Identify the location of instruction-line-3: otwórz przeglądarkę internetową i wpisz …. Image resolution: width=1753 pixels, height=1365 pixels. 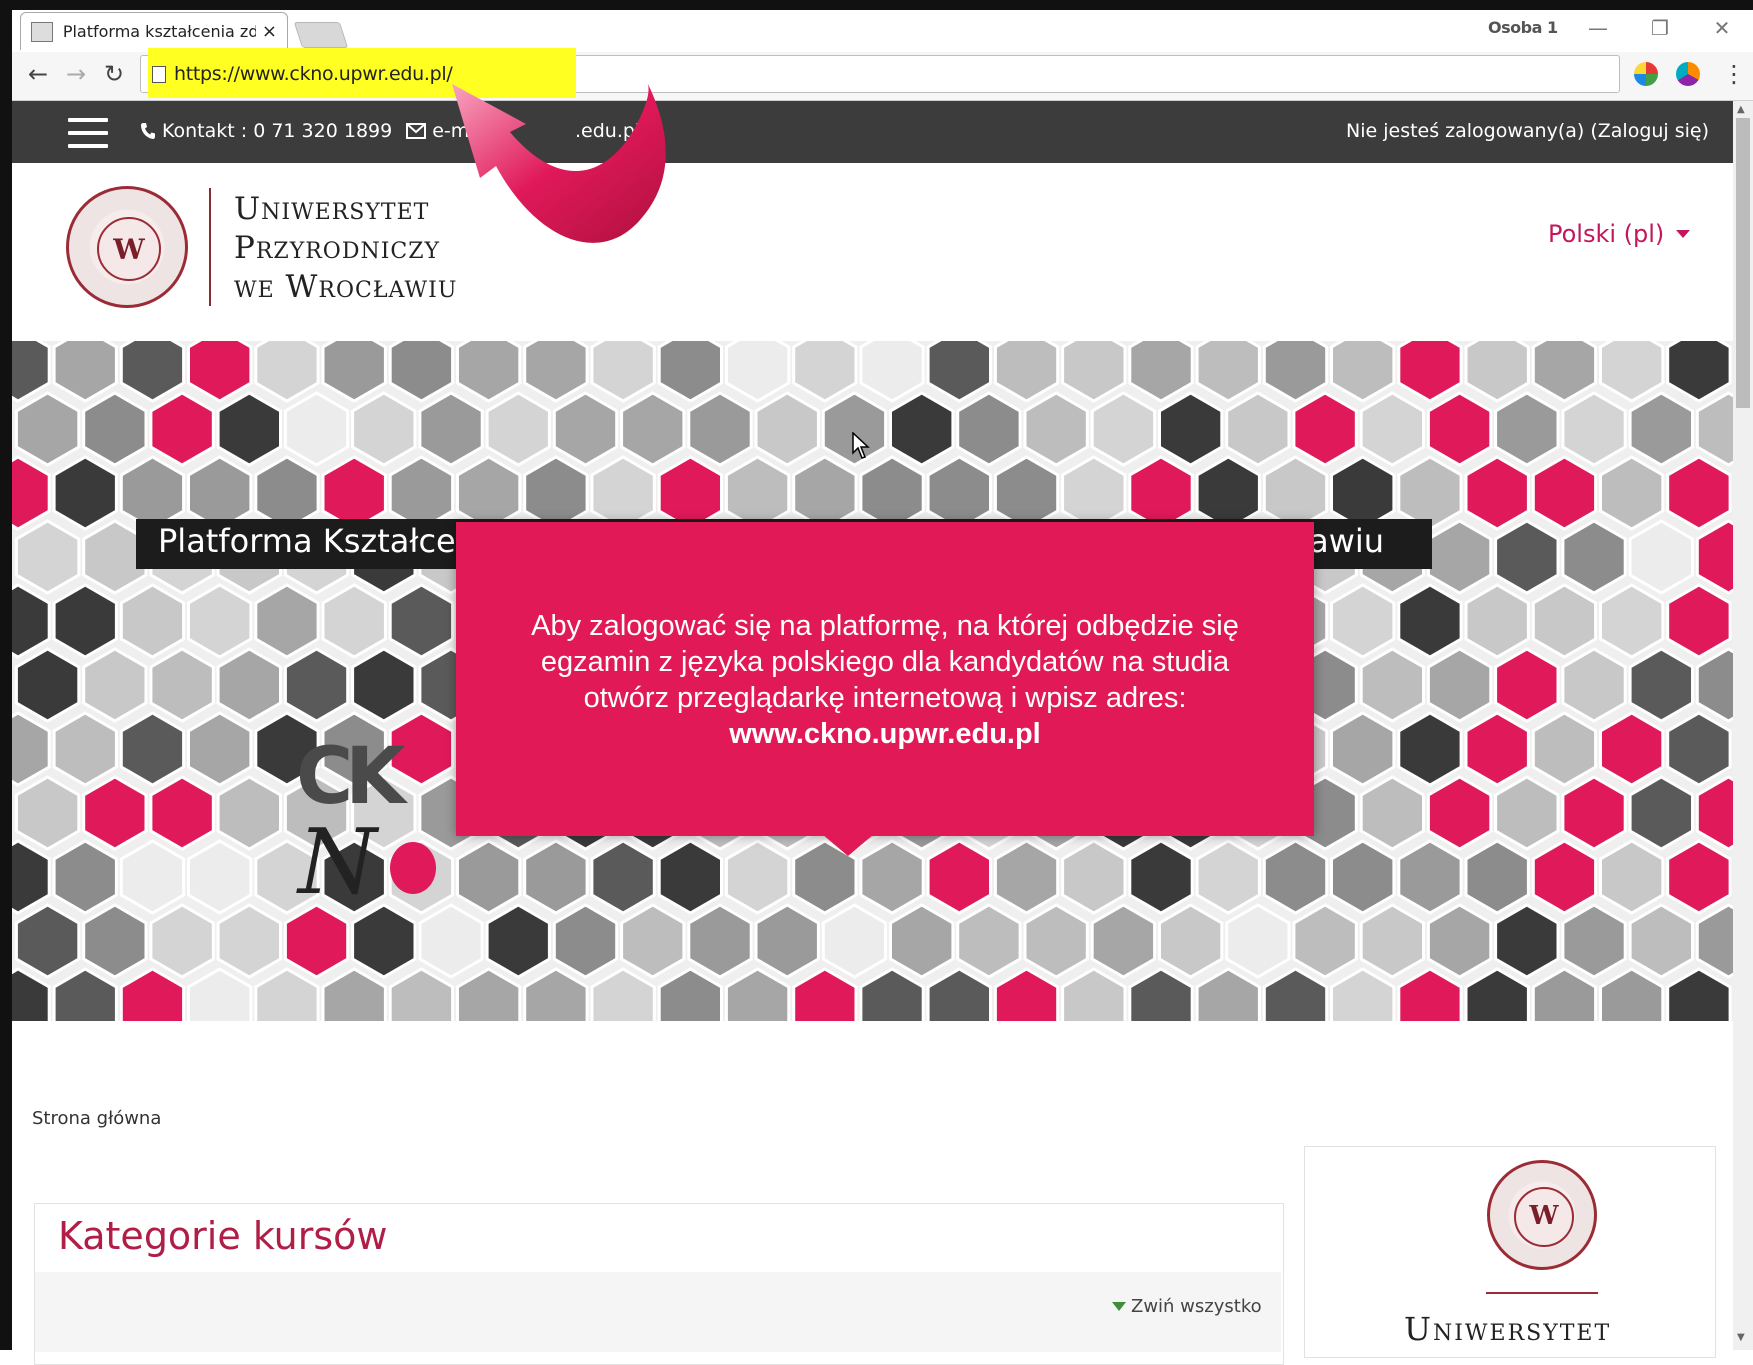
(885, 698).